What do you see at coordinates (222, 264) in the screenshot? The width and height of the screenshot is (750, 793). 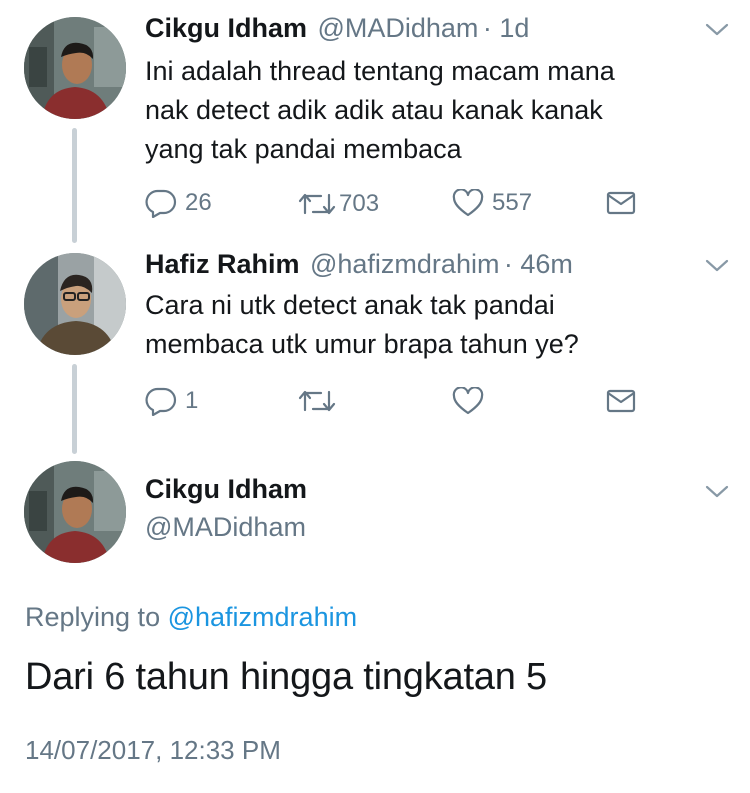 I see `author-name: Hafiz Rahim` at bounding box center [222, 264].